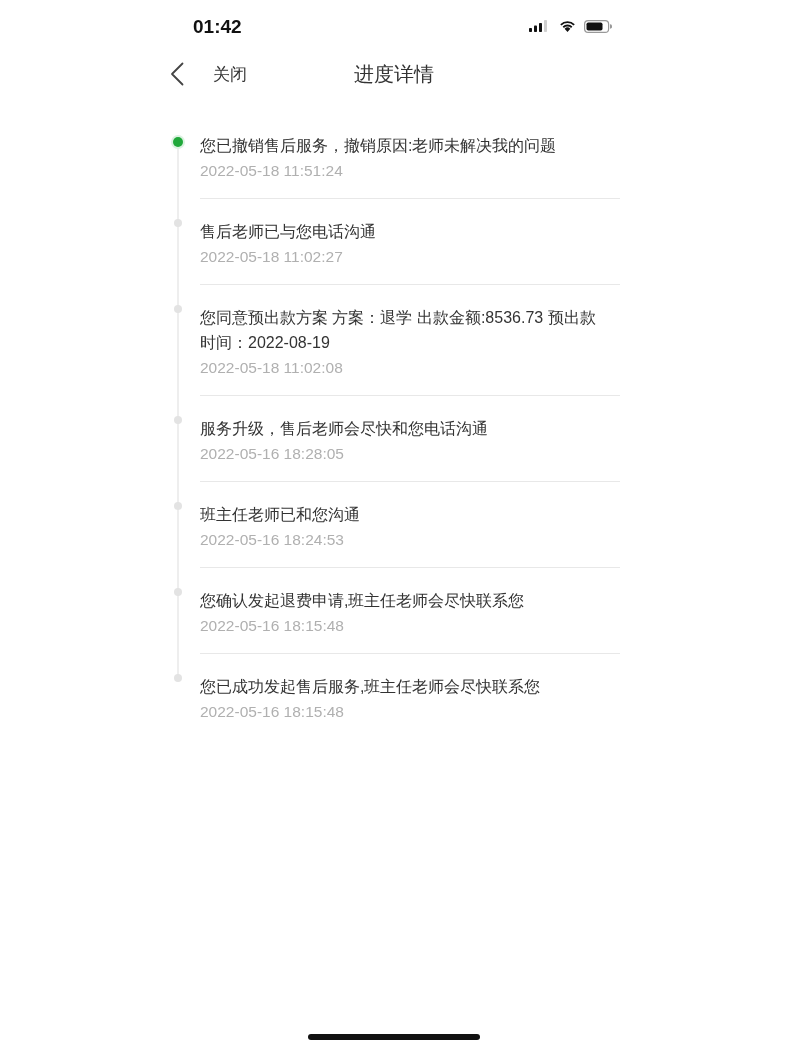 This screenshot has height=1051, width=788. I want to click on event-timestamp: 2022-05-16 18:24:53, so click(272, 540).